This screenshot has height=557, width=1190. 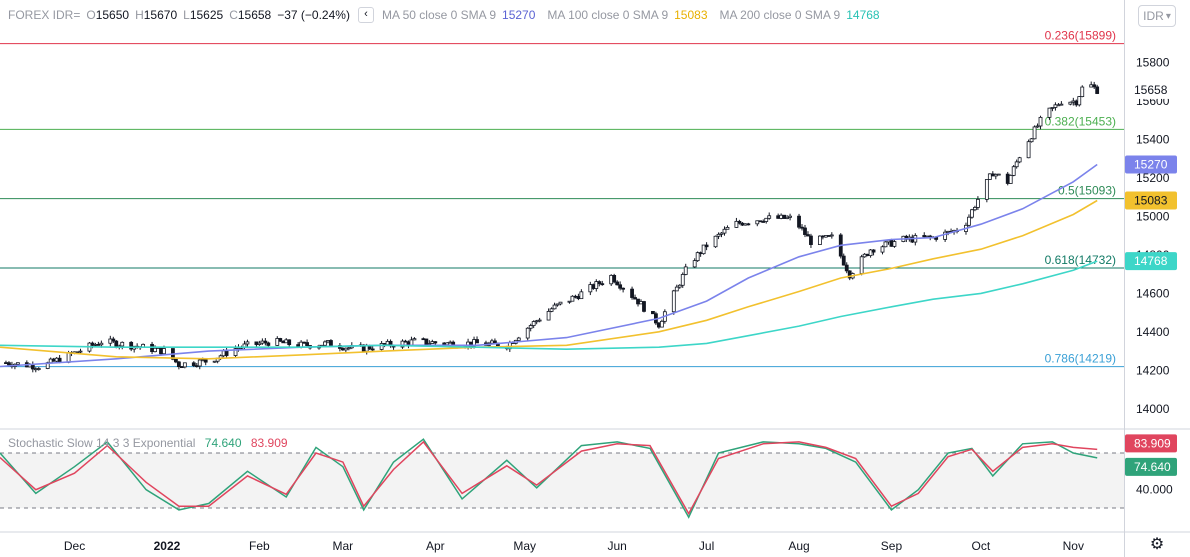 I want to click on ma200-title: MA 200 close 0 SMA 9, so click(x=780, y=15).